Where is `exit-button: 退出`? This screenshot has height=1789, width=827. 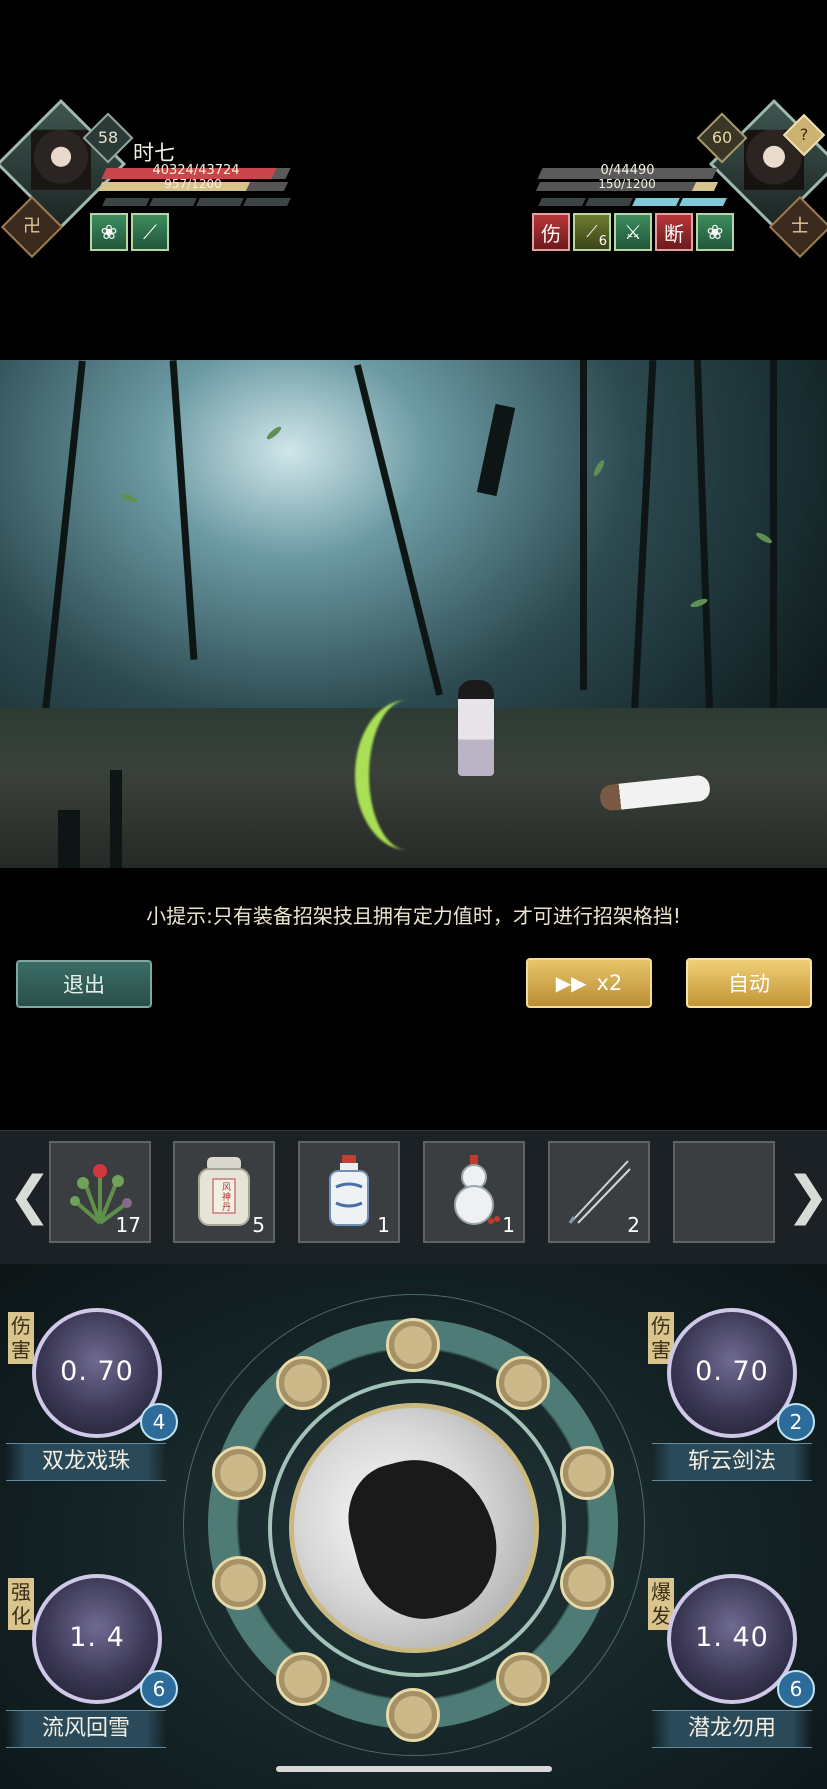
exit-button: 退出 is located at coordinates (84, 984).